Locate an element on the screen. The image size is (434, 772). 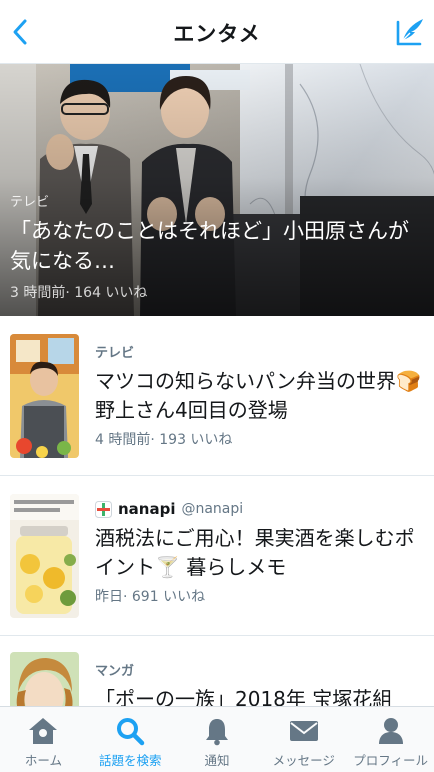
story-meta: 昨日· 691 いいね is located at coordinates (150, 597).